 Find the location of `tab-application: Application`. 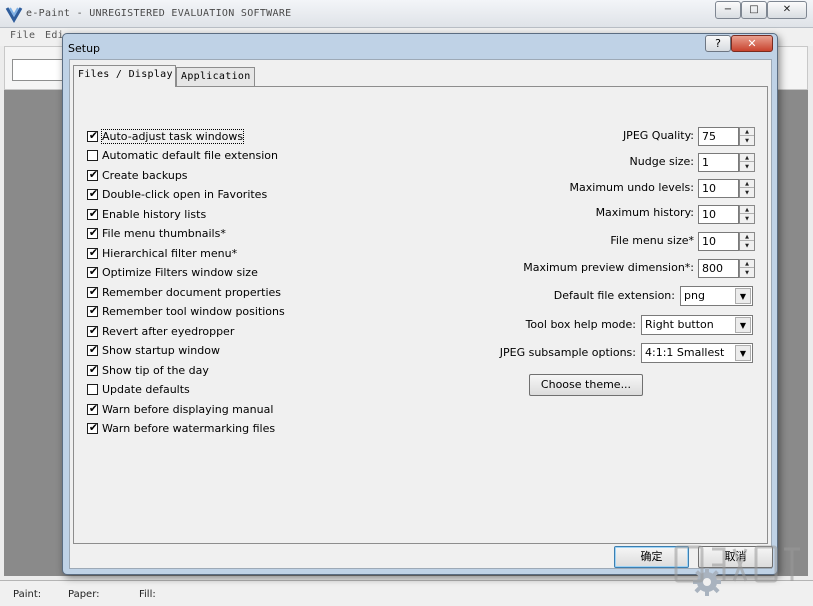

tab-application: Application is located at coordinates (215, 77).